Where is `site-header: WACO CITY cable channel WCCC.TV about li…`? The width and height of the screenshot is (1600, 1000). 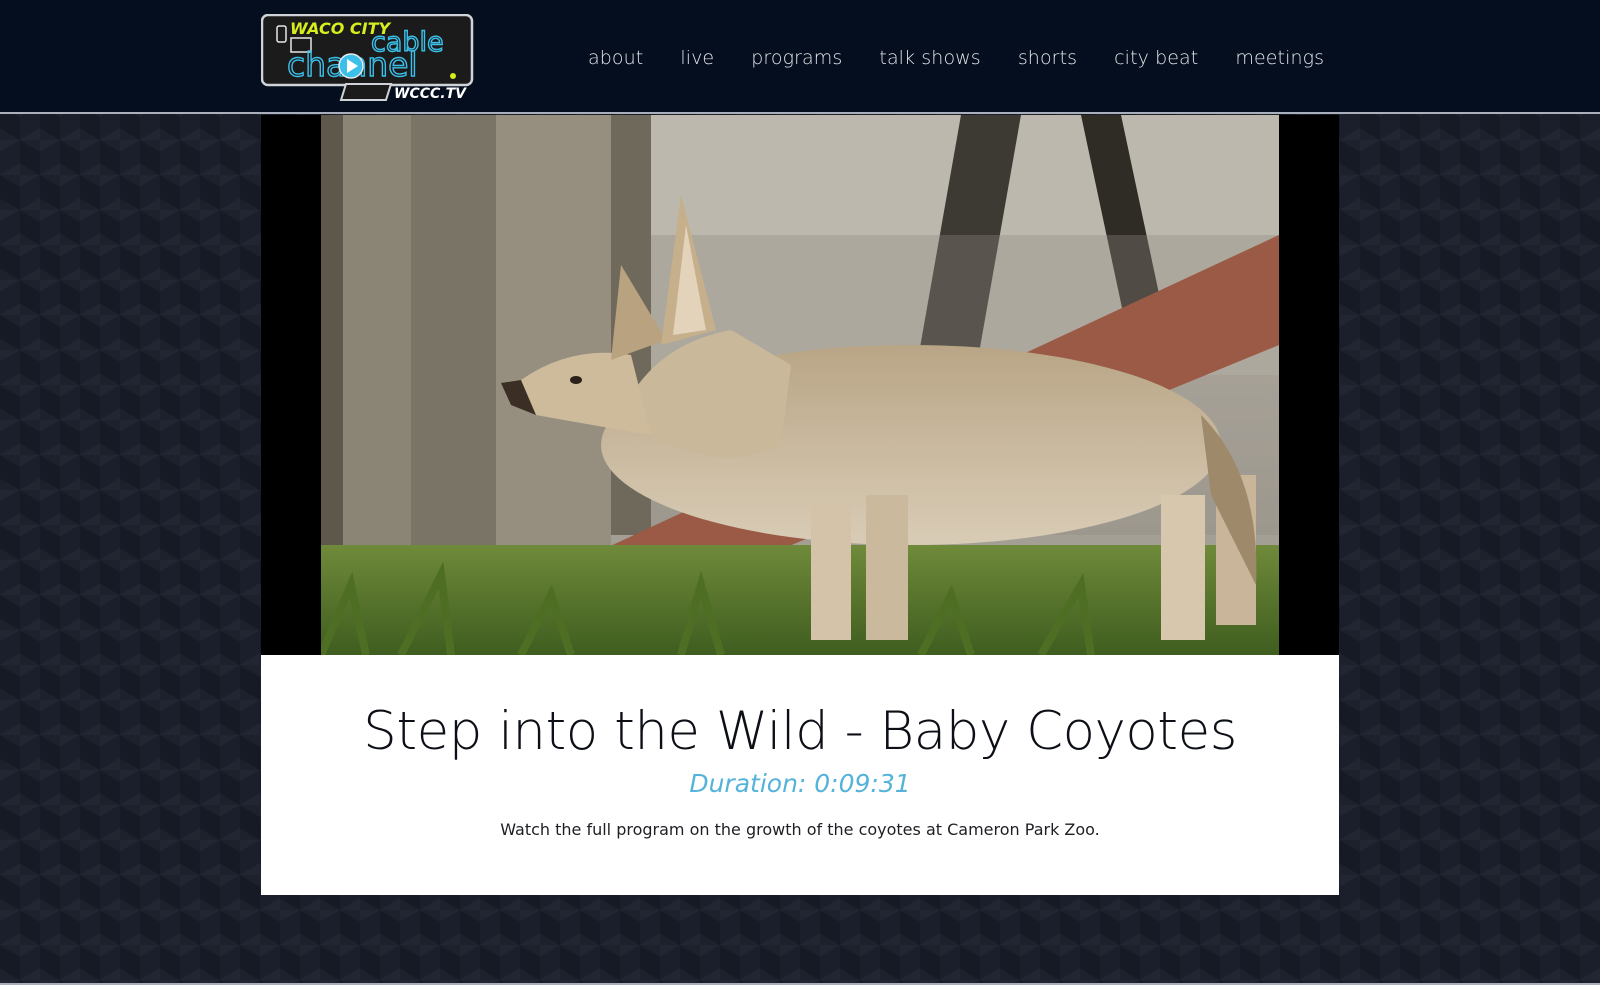 site-header: WACO CITY cable channel WCCC.TV about li… is located at coordinates (800, 57).